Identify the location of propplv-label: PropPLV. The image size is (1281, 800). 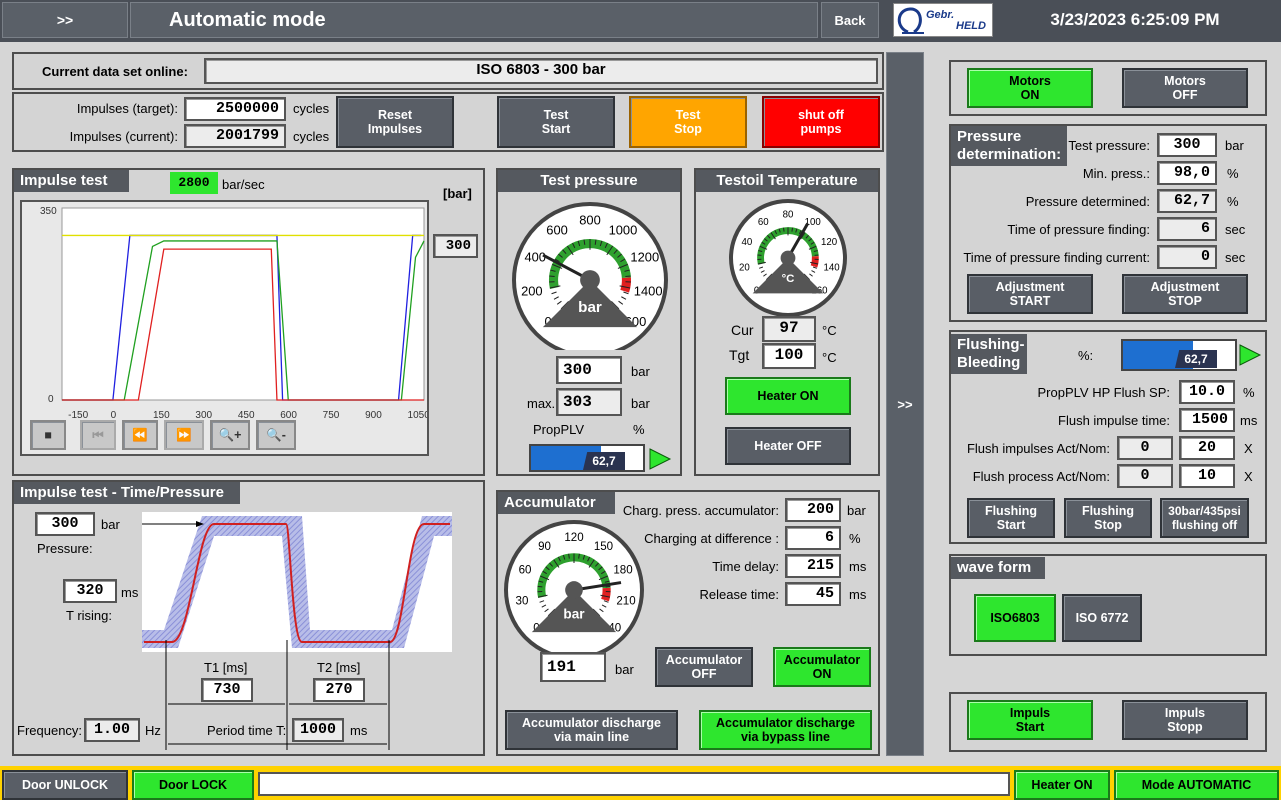
(559, 429).